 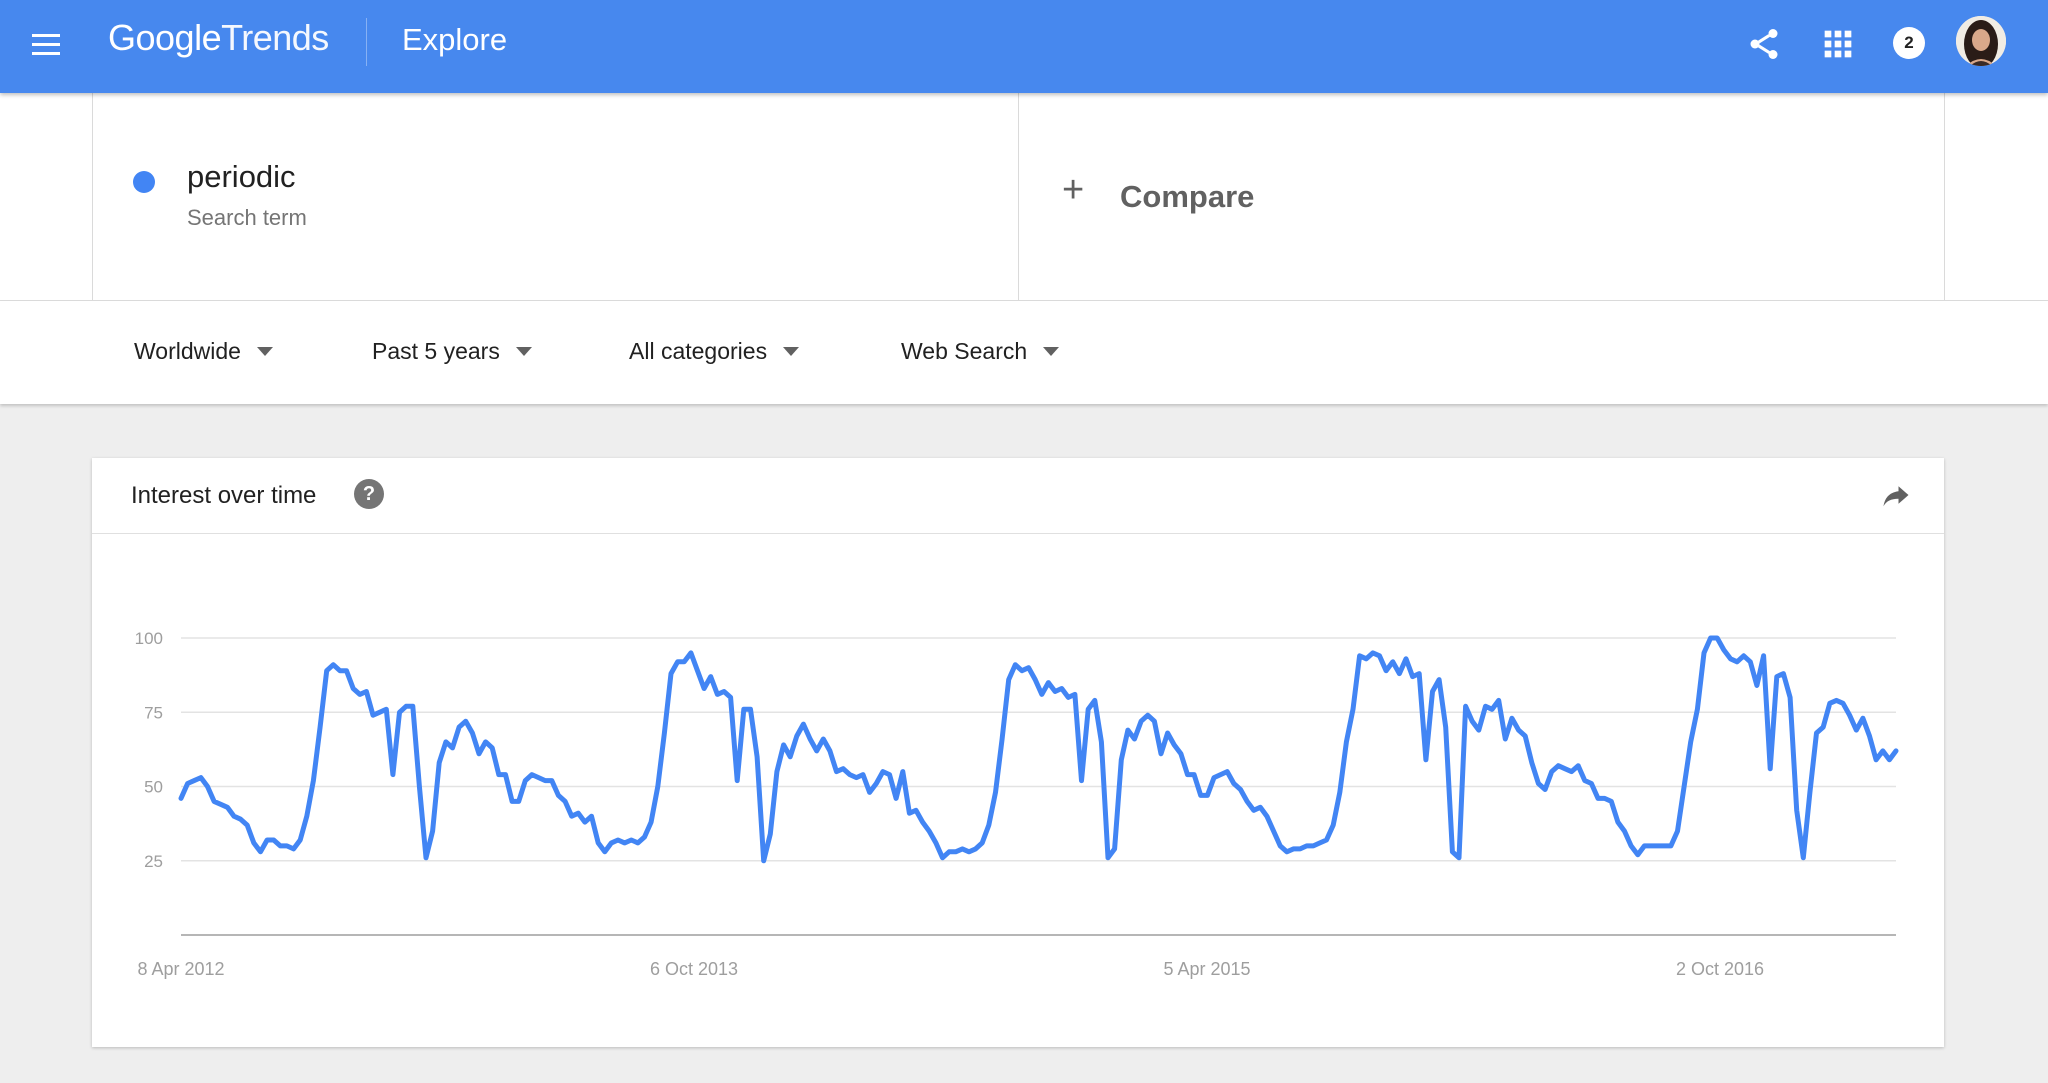 I want to click on menu-icon, so click(x=46, y=45).